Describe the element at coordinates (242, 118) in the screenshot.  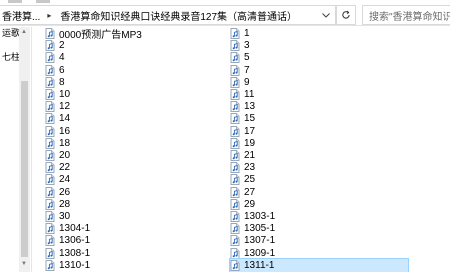
I see `file-item: 15` at that location.